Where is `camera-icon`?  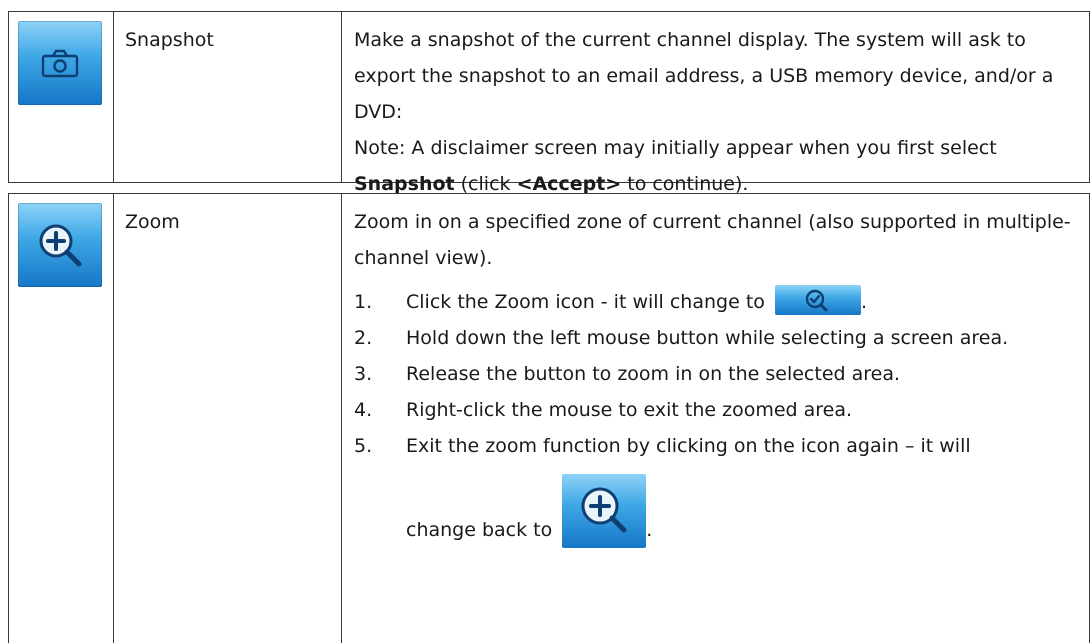 camera-icon is located at coordinates (60, 63).